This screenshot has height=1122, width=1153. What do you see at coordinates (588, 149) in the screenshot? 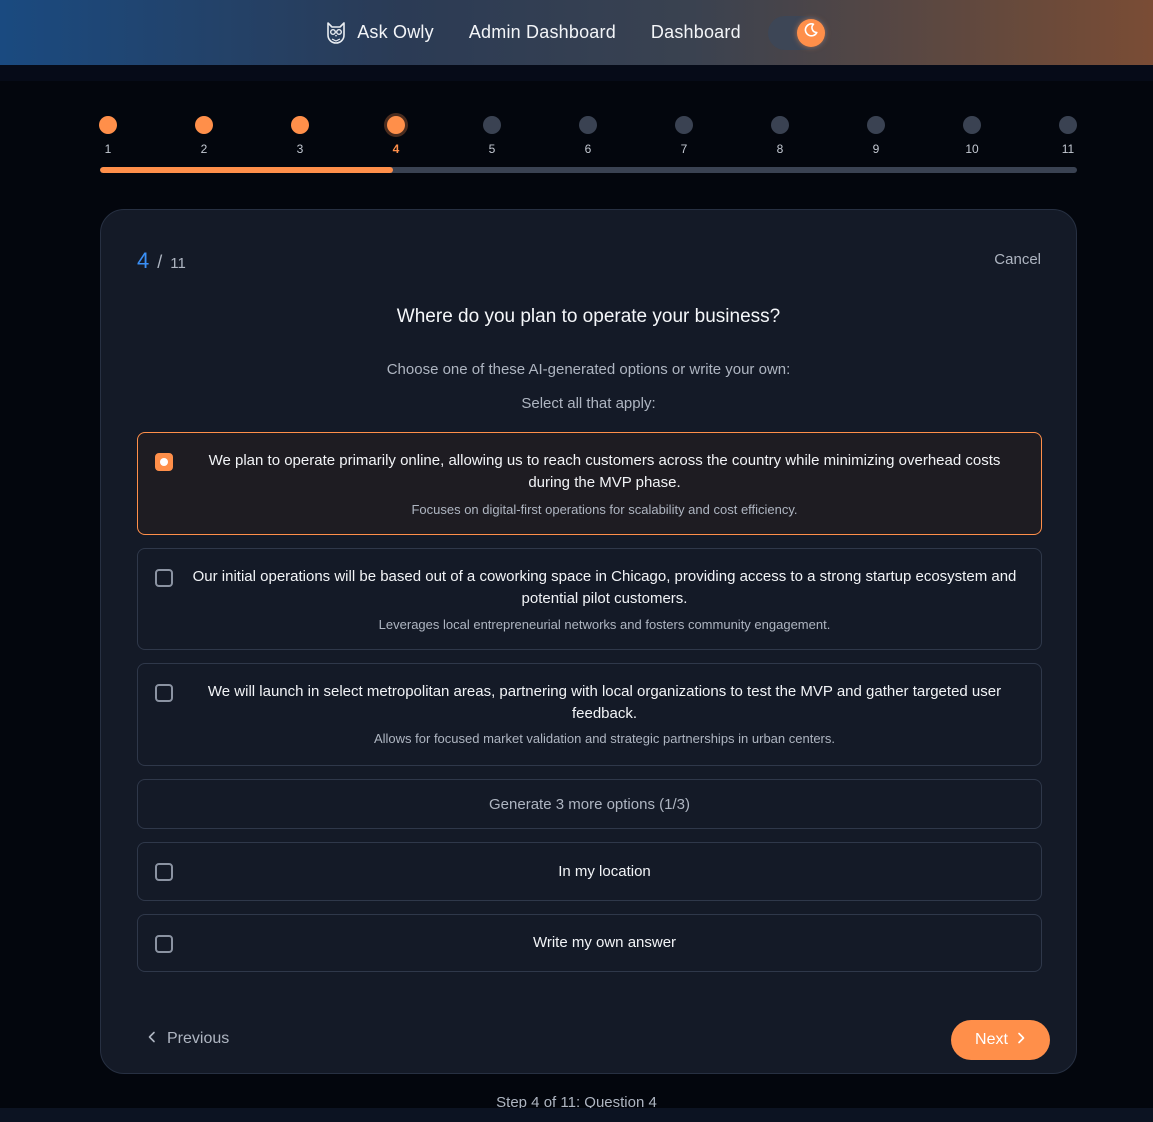
I see `step-number: 6` at bounding box center [588, 149].